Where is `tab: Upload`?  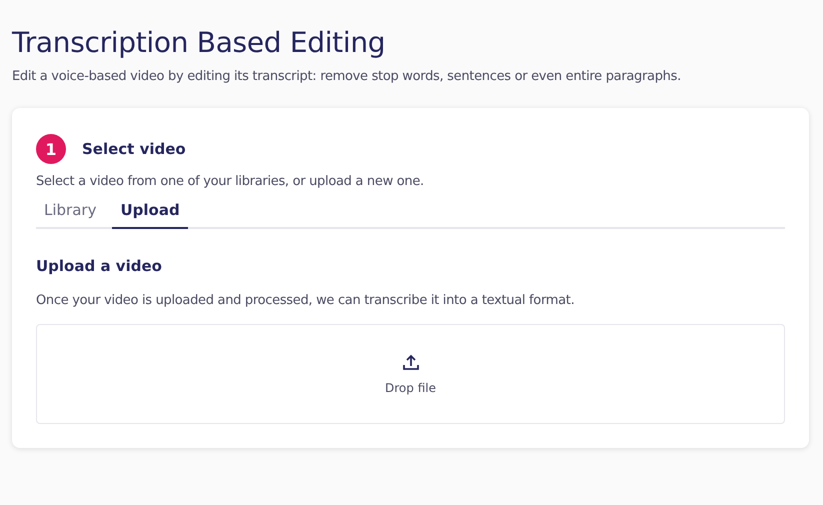
tab: Upload is located at coordinates (150, 212).